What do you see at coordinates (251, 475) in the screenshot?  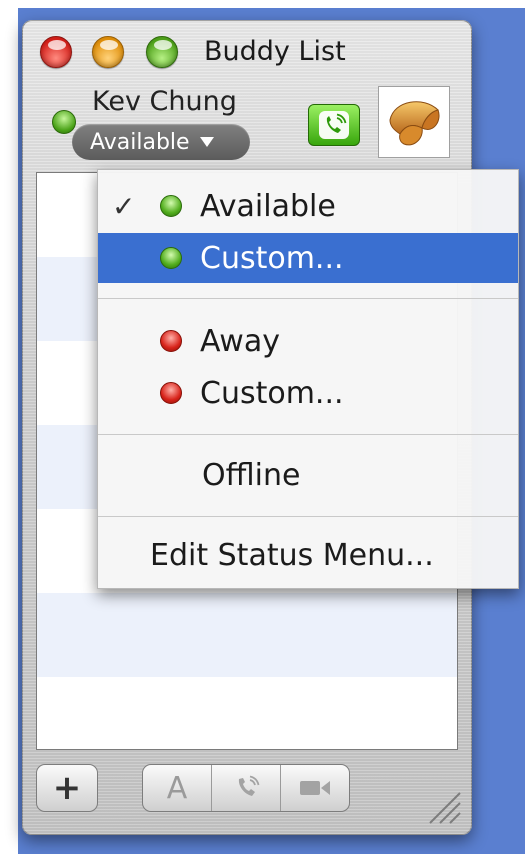 I see `menu-item-label: Offline` at bounding box center [251, 475].